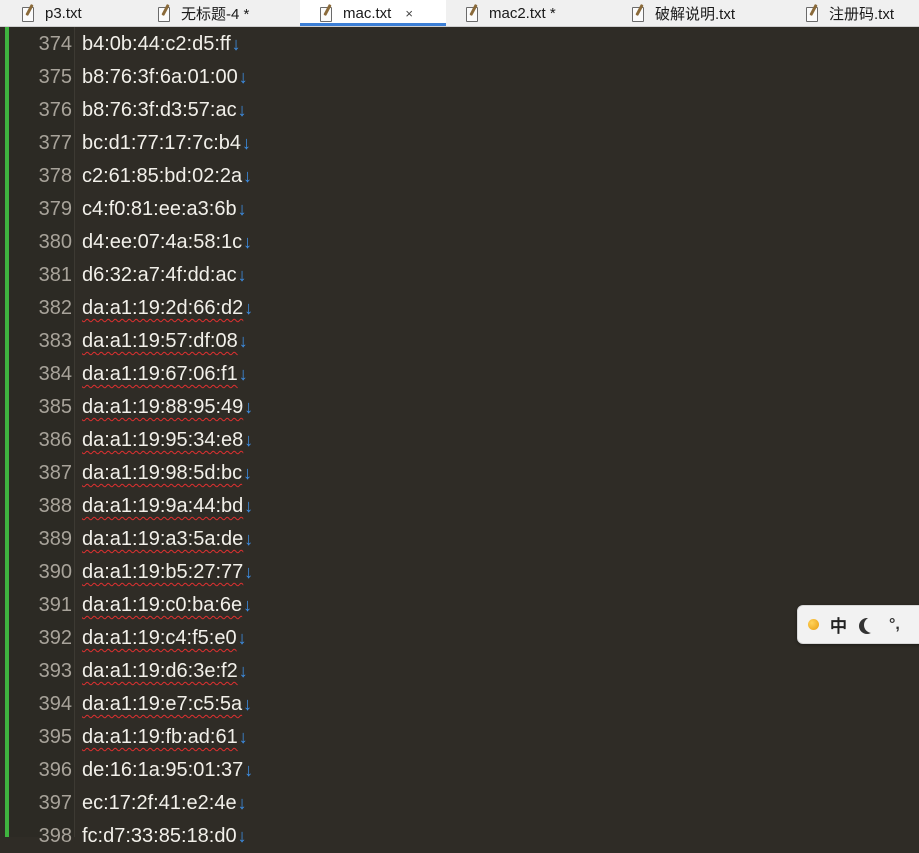  I want to click on line-text: d4:ee:07:4a:58:1c↓, so click(167, 242).